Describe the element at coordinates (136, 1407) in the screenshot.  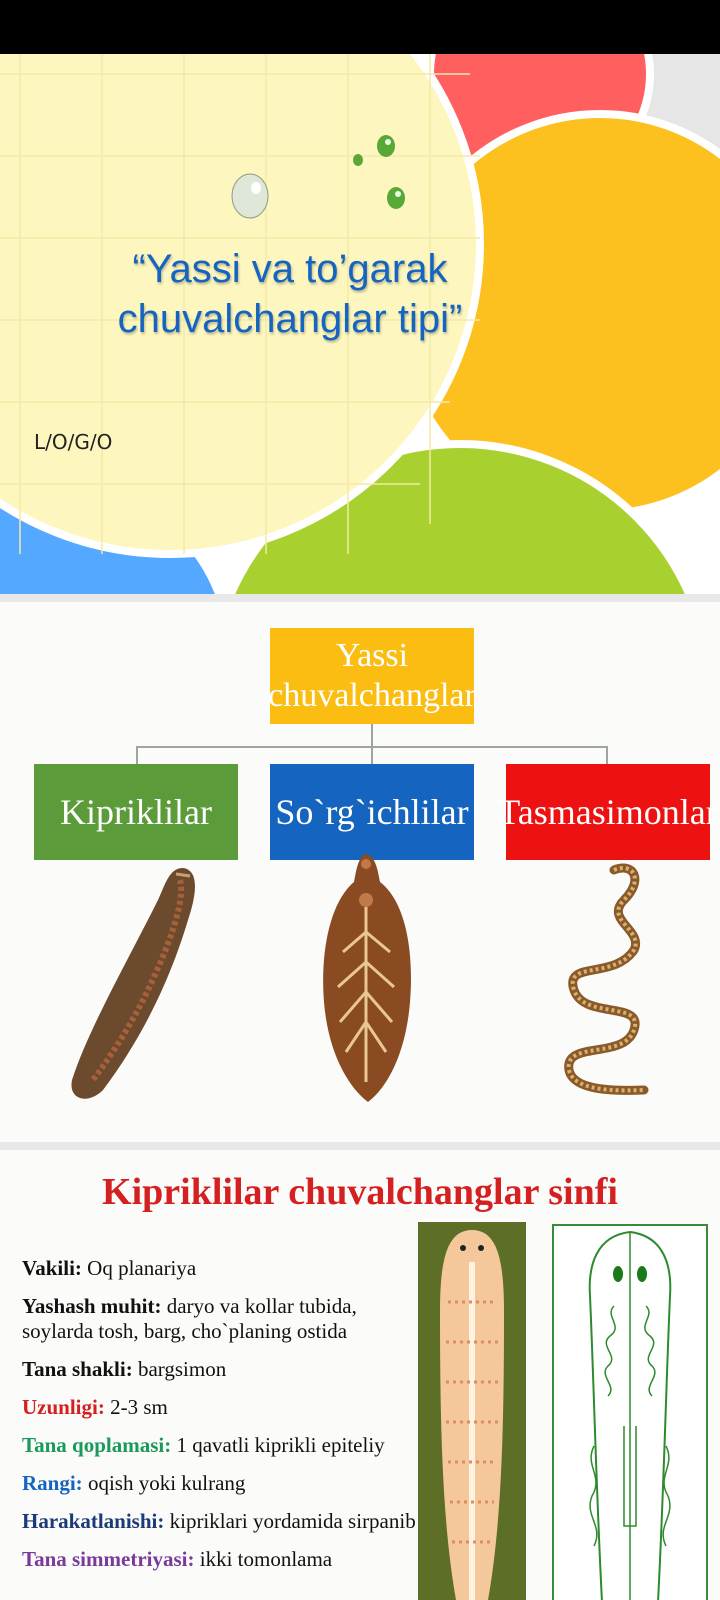
I see `fact-value: 2-3 sm` at that location.